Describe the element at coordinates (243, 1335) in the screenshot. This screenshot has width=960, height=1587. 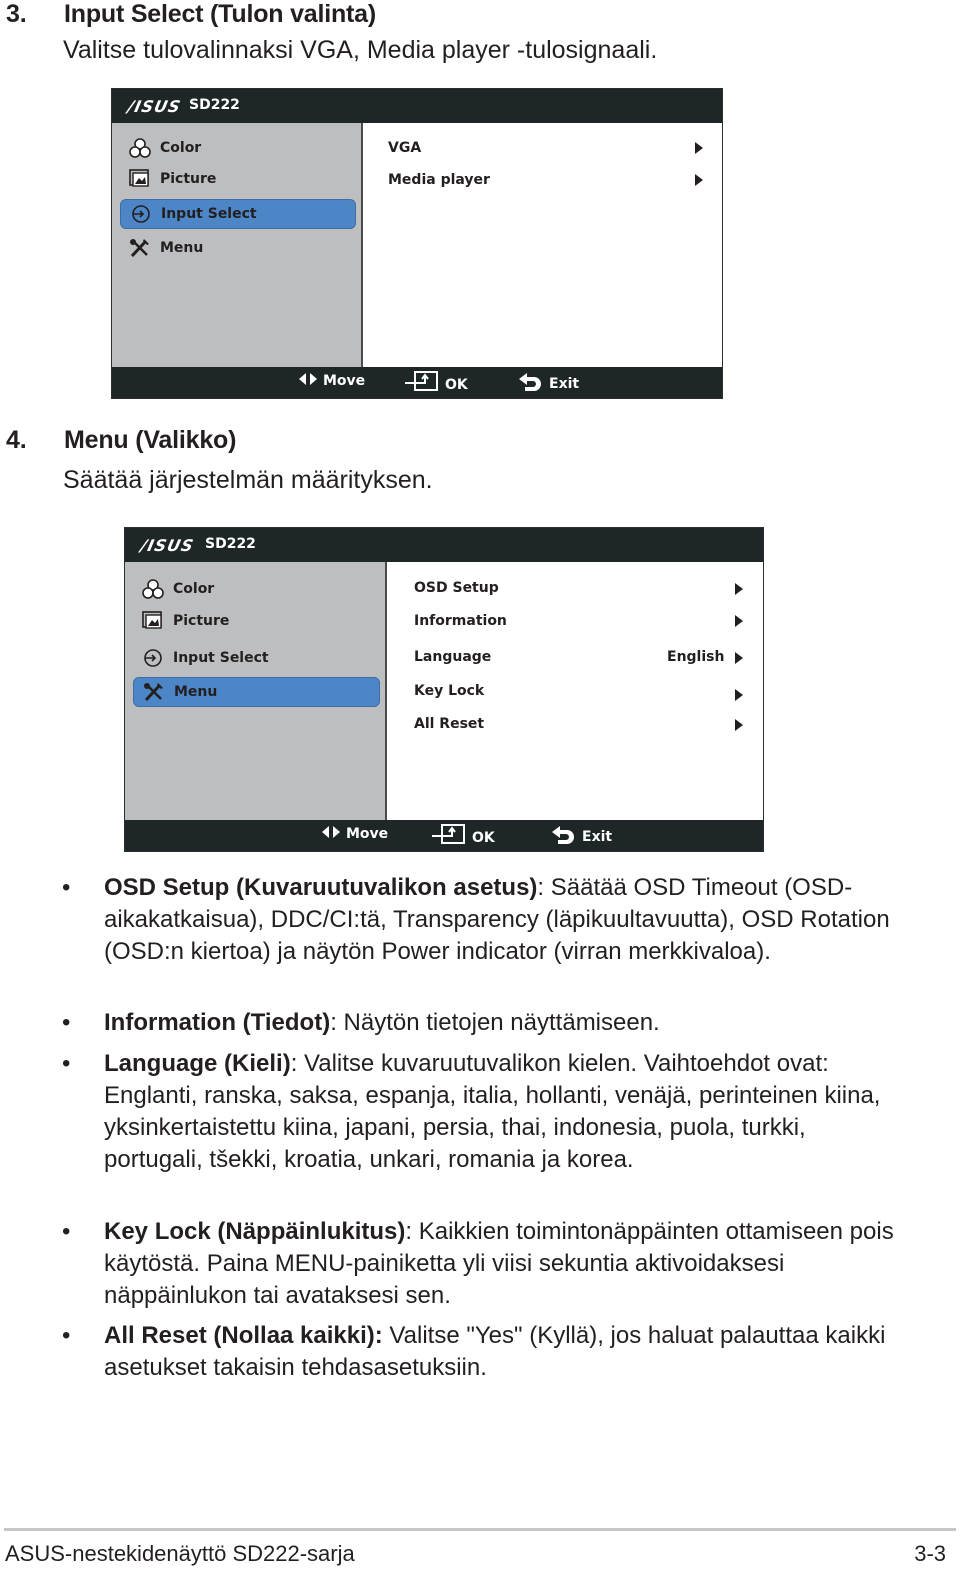
I see `bullet-term: All Reset (Nollaa kaikki):` at that location.